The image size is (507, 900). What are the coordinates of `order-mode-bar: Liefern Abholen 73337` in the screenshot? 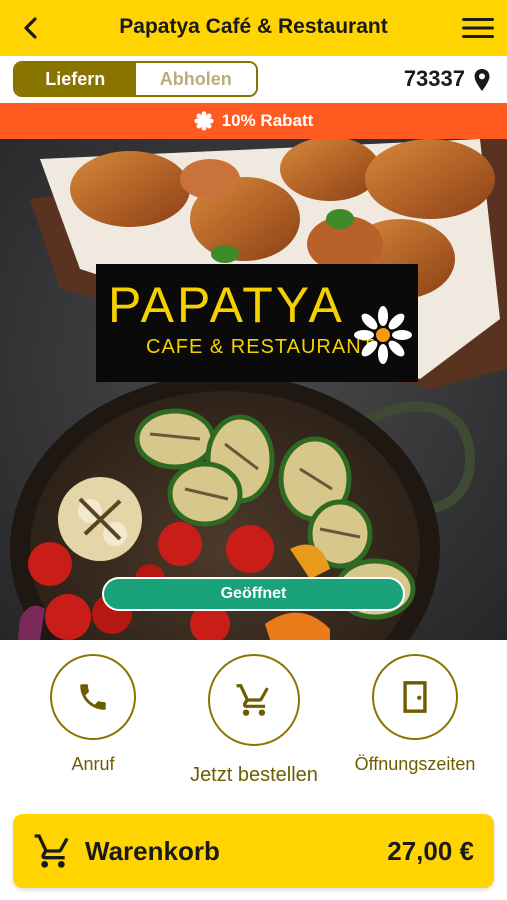 It's located at (253, 79).